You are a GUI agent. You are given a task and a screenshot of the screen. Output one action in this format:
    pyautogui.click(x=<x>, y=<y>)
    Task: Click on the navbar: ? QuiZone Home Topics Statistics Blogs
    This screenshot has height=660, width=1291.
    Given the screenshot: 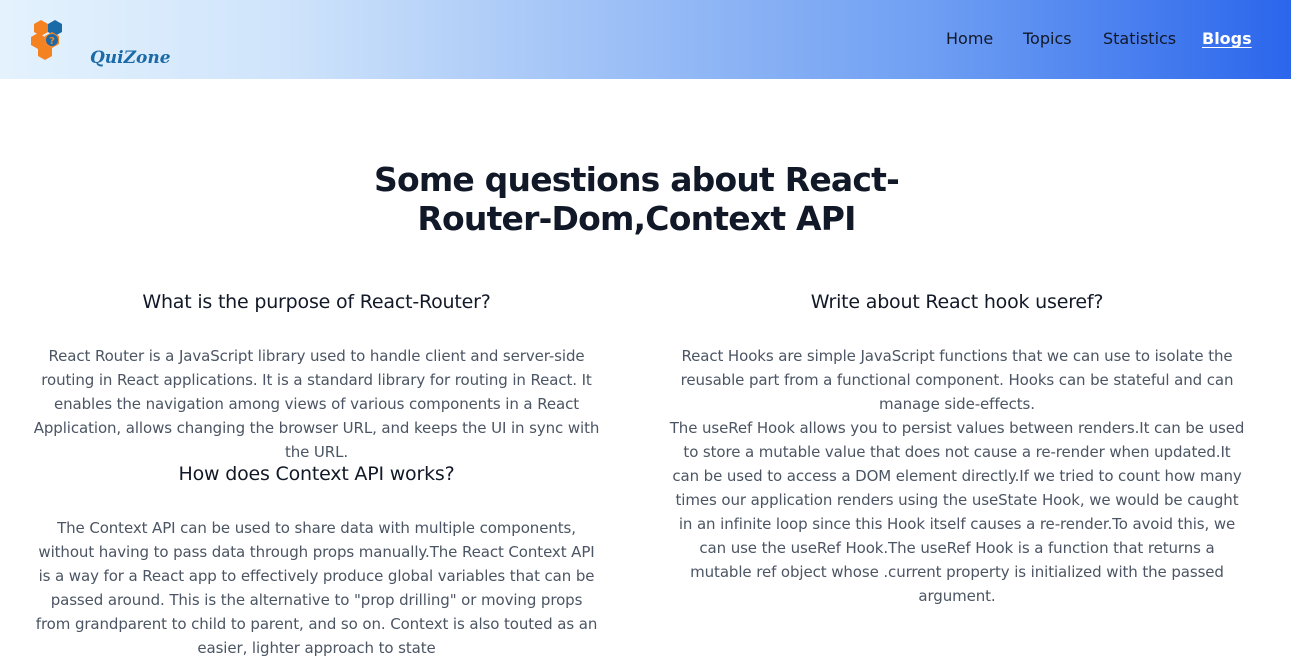 What is the action you would take?
    pyautogui.click(x=645, y=39)
    